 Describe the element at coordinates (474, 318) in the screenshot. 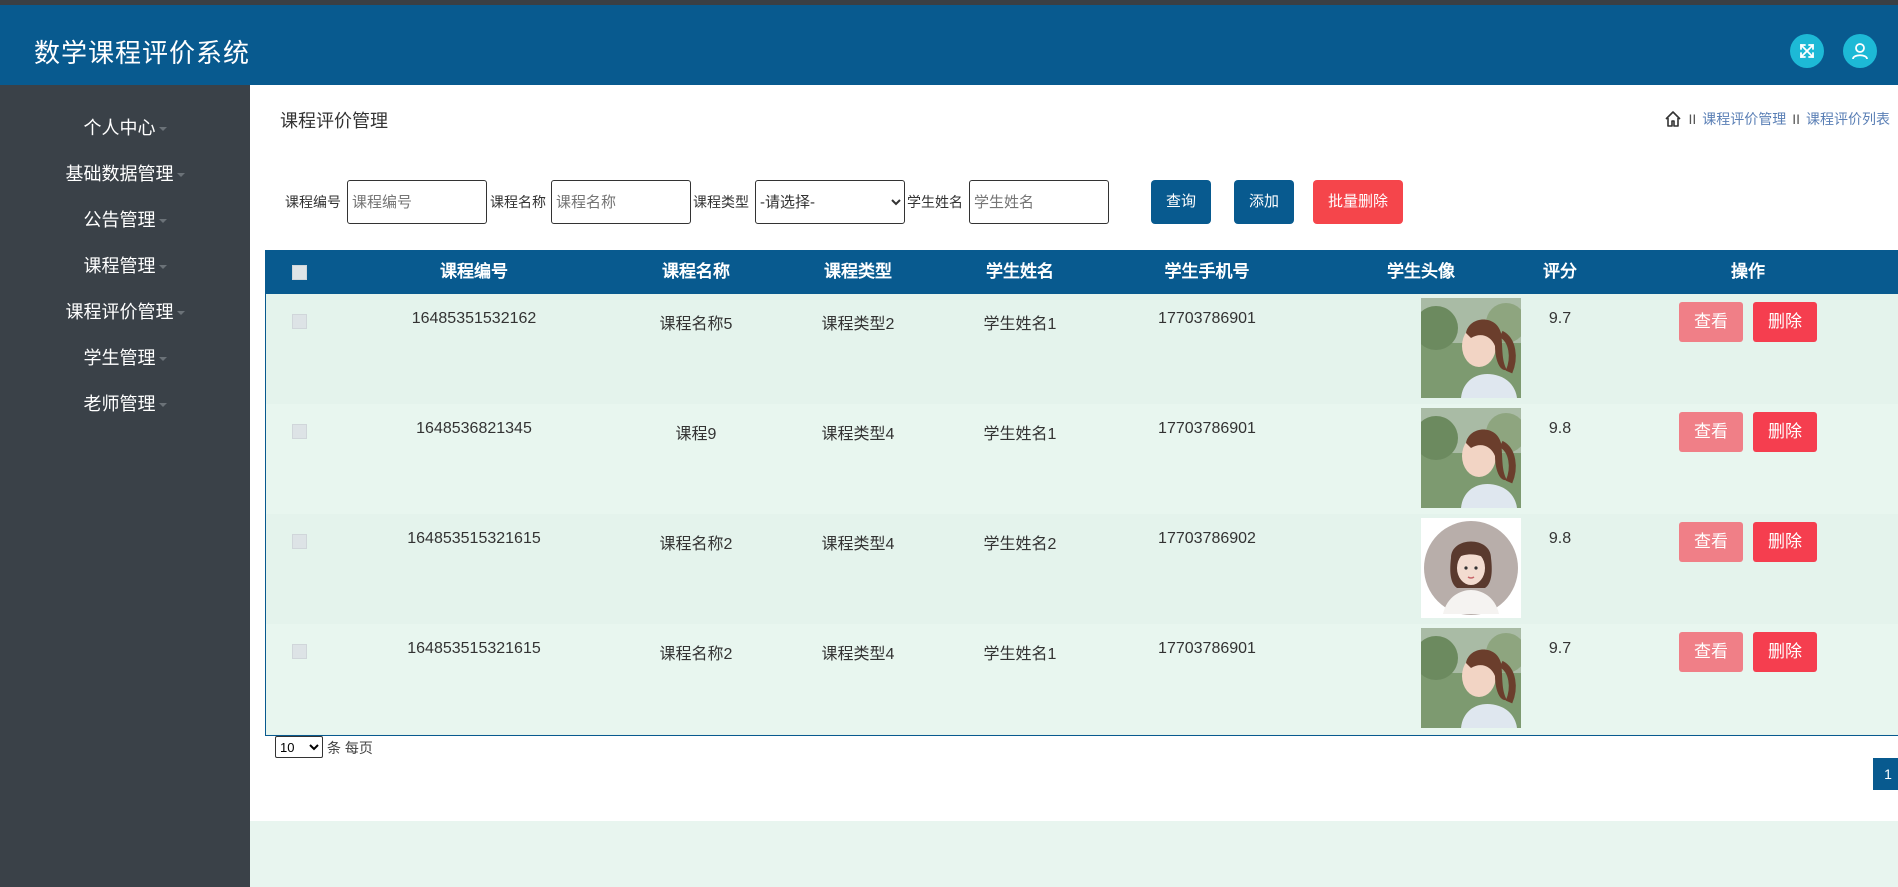

I see `cell-course-no: 16485351532162` at that location.